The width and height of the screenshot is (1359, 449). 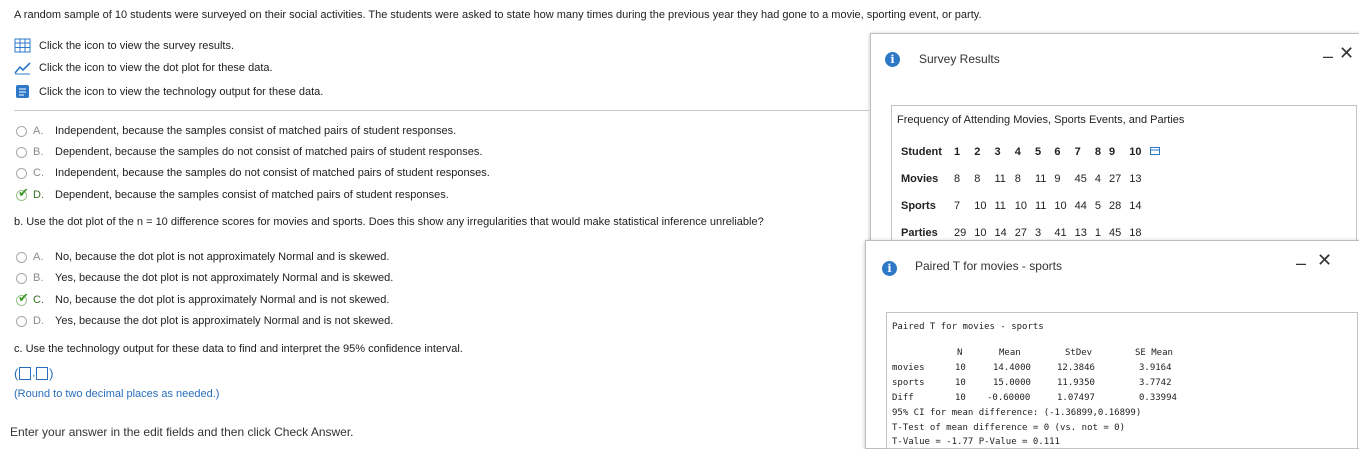 I want to click on ci-upper-input, so click(x=42, y=373).